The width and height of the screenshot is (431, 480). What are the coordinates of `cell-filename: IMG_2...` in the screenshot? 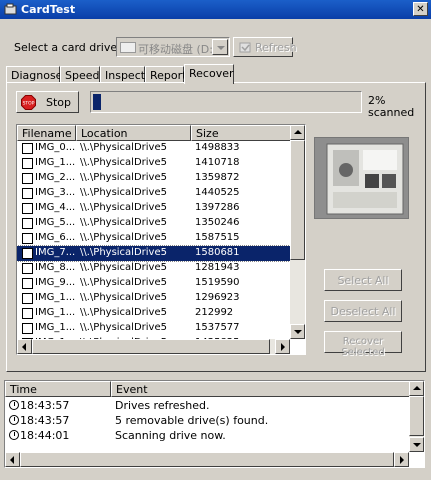 It's located at (55, 177).